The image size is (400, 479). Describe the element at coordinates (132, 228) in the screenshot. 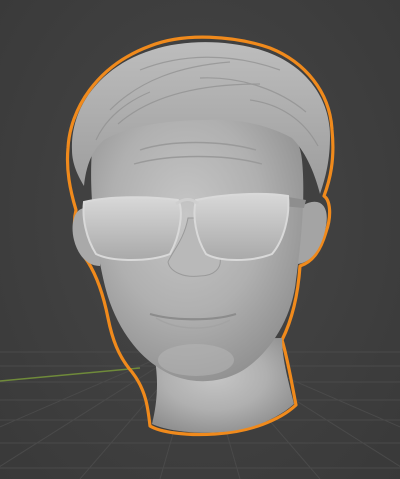

I see `sunglasses-left-lens` at that location.